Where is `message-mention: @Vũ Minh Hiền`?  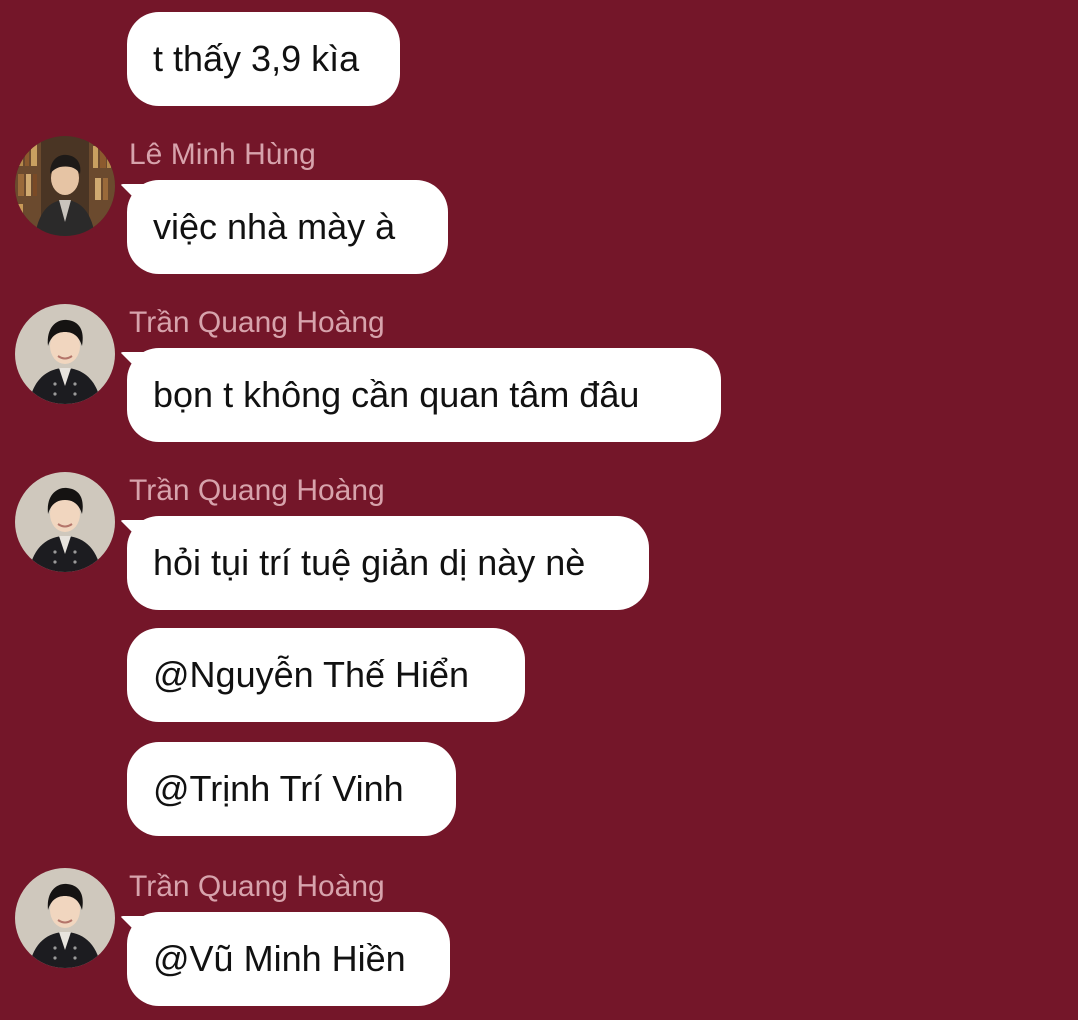
message-mention: @Vũ Minh Hiền is located at coordinates (279, 959).